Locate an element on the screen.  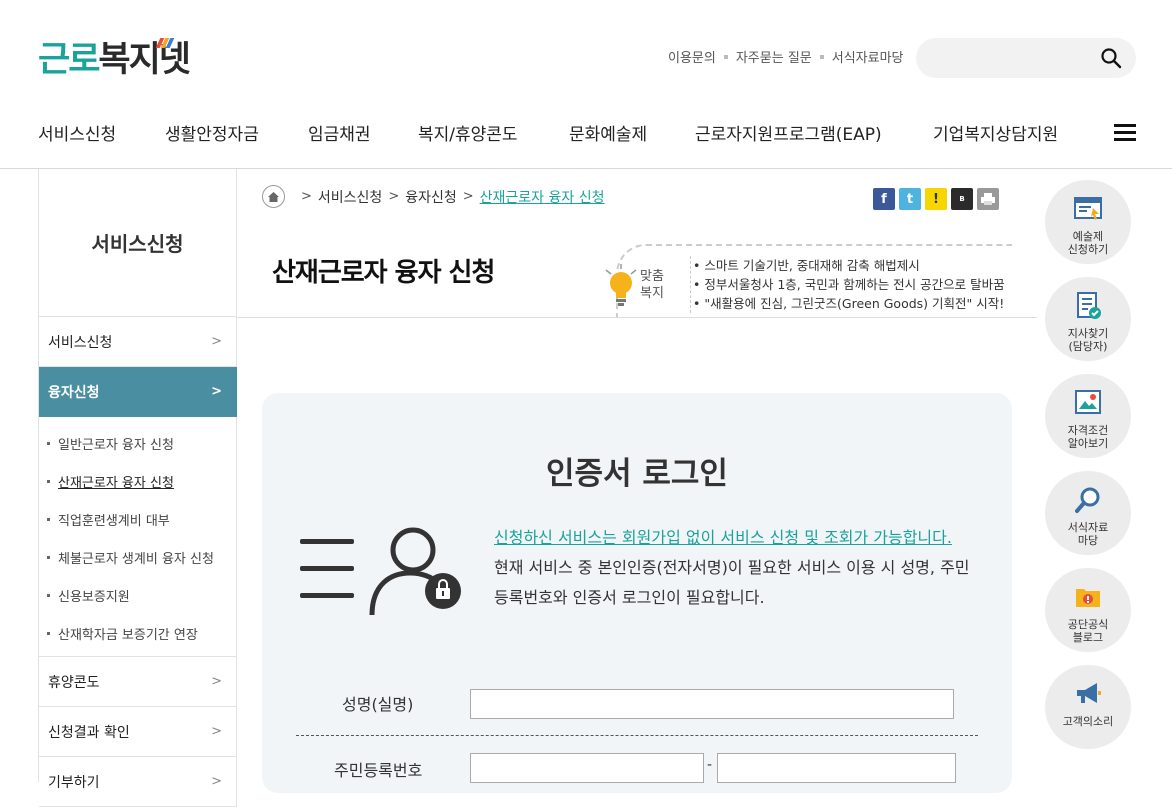
submenu-item: 체불근로자 생계비 융자 신청 is located at coordinates (137, 557).